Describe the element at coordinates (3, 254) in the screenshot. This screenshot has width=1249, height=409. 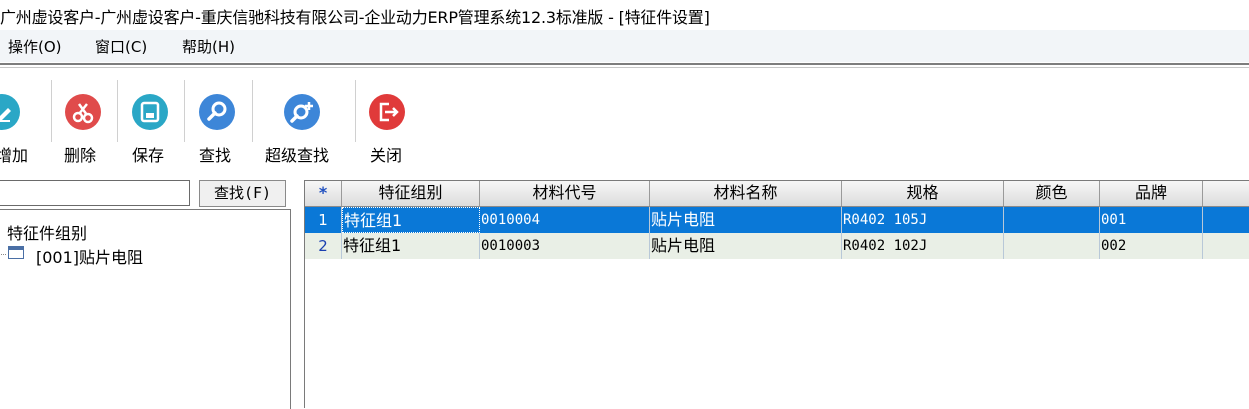
I see `tree-connector` at that location.